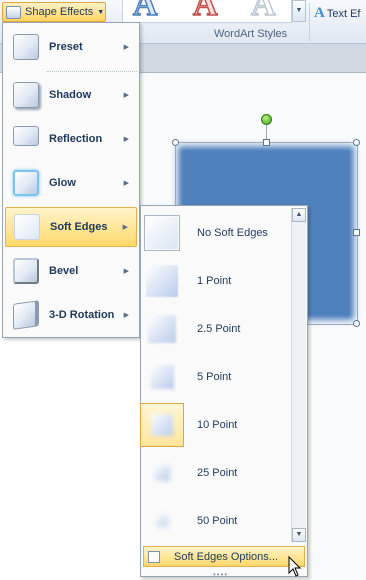  Describe the element at coordinates (266, 142) in the screenshot. I see `resize-handle-top` at that location.